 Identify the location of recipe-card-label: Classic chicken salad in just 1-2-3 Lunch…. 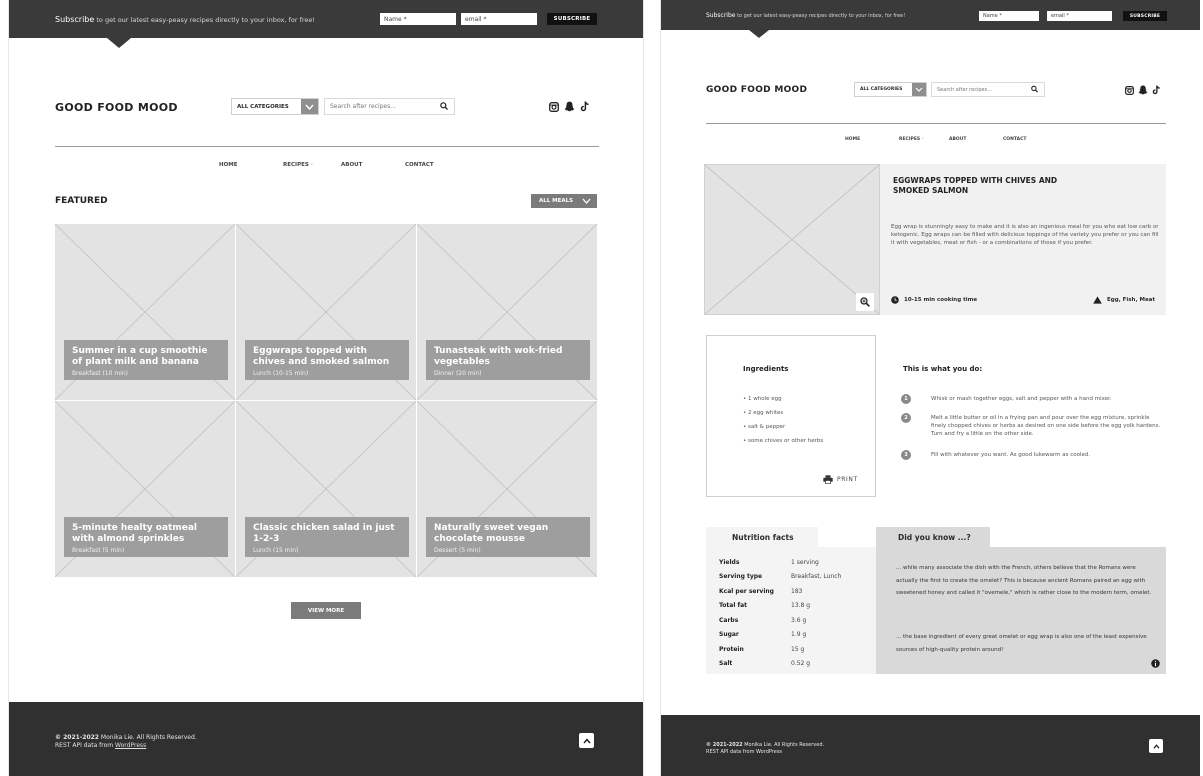
(327, 537).